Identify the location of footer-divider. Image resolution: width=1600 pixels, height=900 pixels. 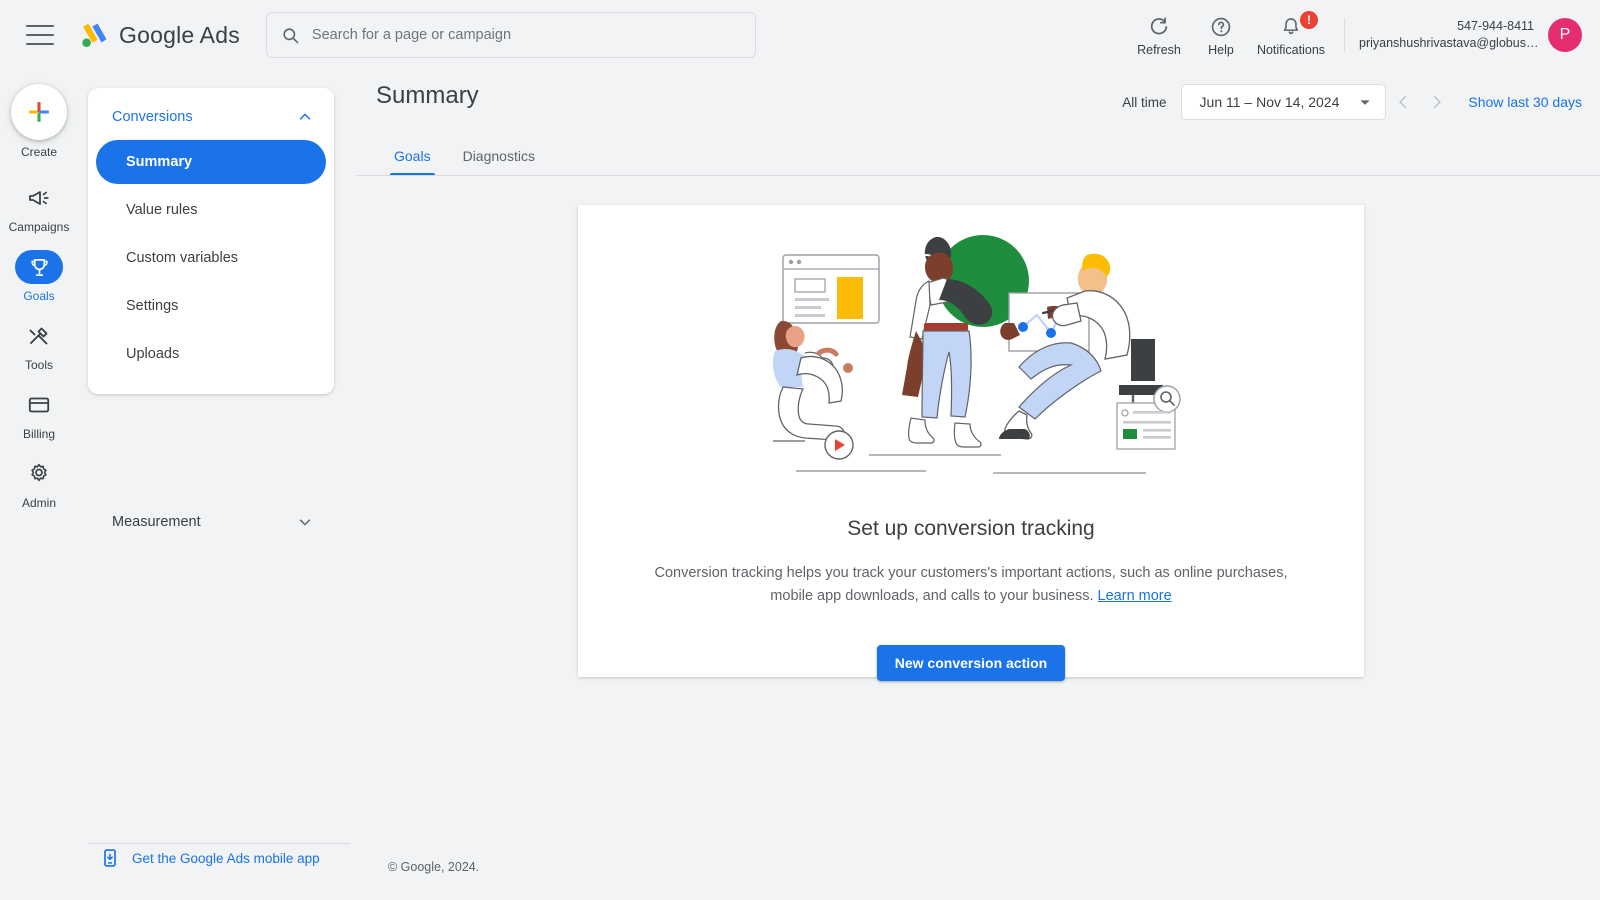
(219, 843).